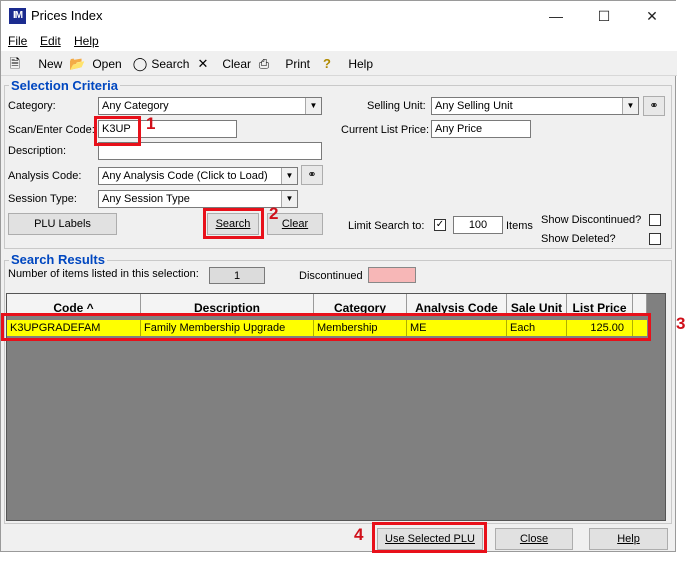  What do you see at coordinates (86, 41) in the screenshot?
I see `menu-help: Help` at bounding box center [86, 41].